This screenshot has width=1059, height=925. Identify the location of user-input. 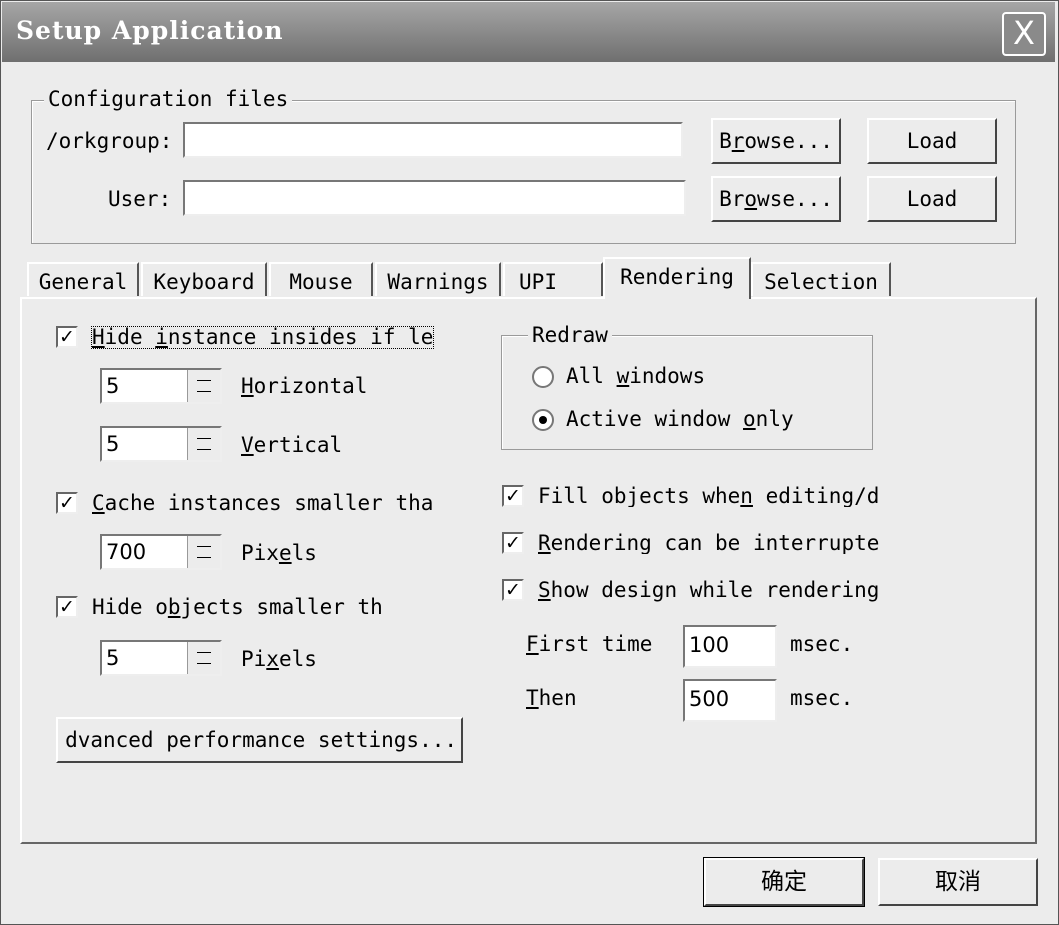
(434, 198).